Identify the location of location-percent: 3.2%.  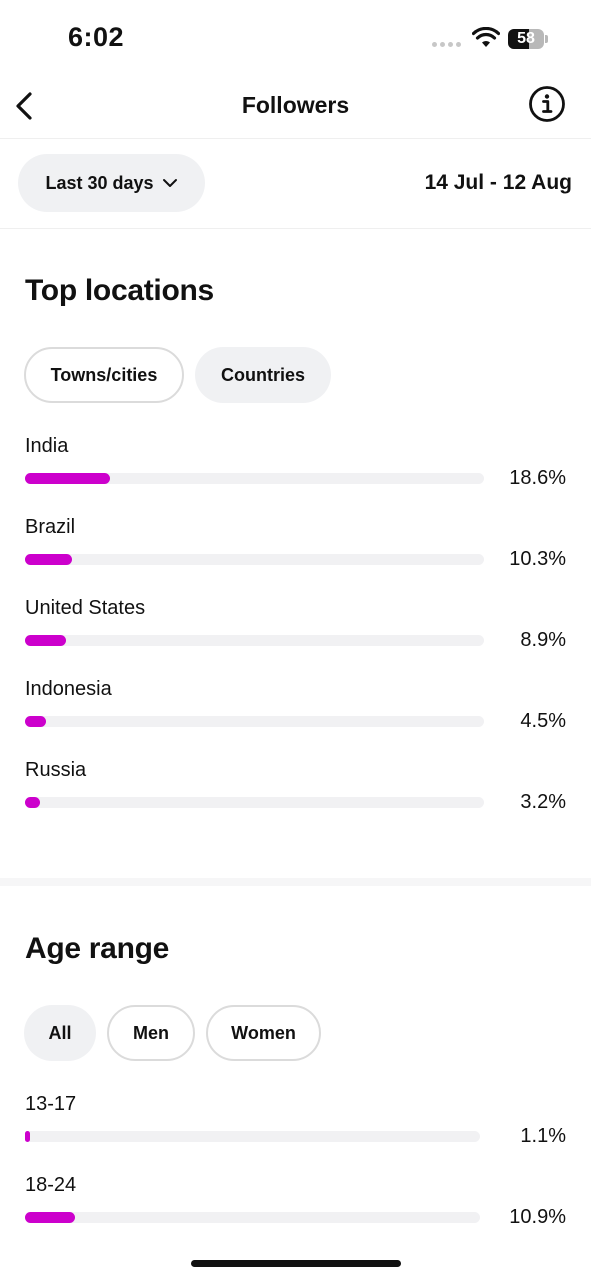
(543, 802).